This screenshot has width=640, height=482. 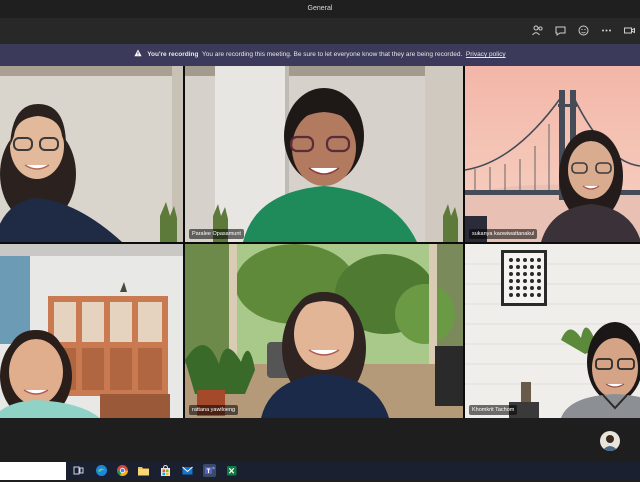 I want to click on recording-heading: You're recording, so click(x=173, y=54).